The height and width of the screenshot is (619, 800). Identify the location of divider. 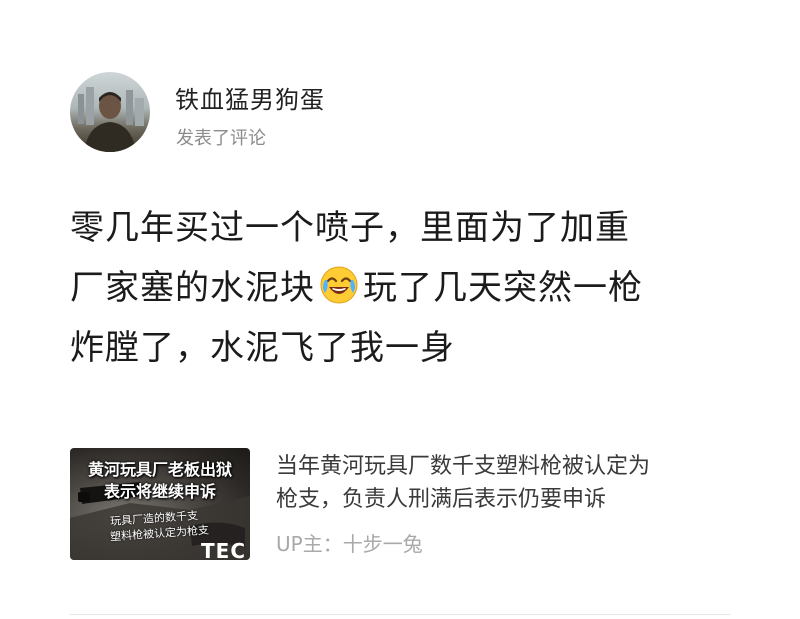
(400, 614).